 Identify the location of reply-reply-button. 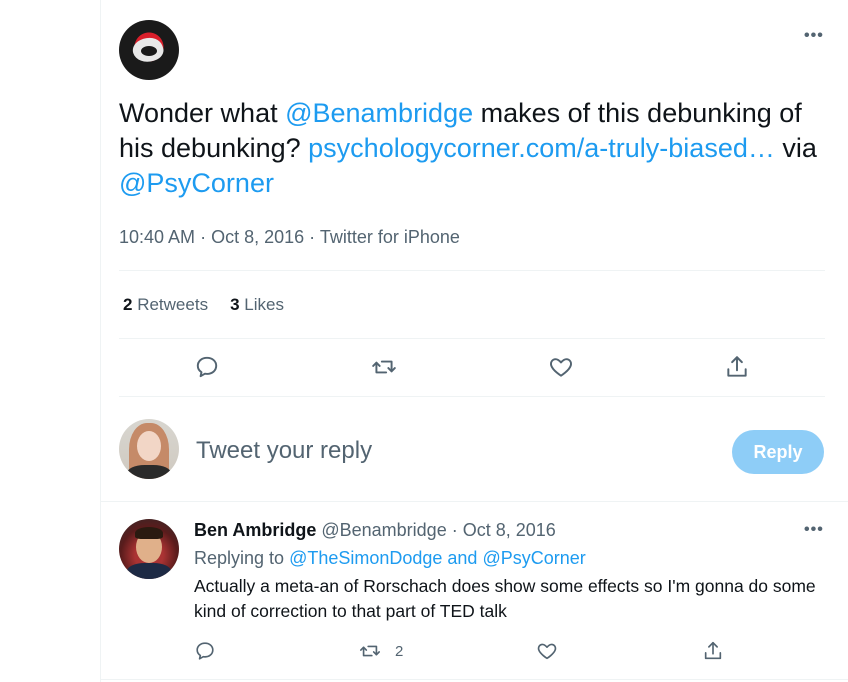
(205, 651).